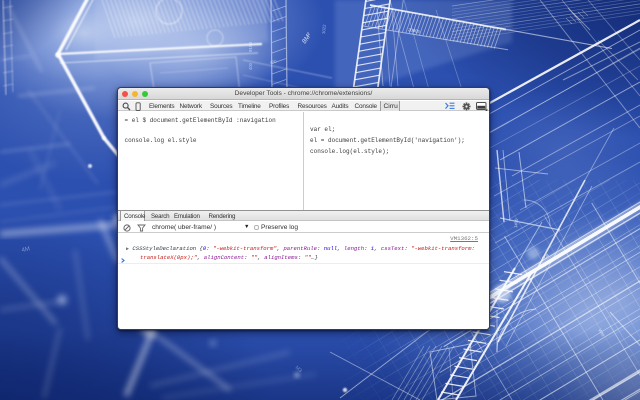 The width and height of the screenshot is (640, 400). What do you see at coordinates (516, 223) in the screenshot?
I see `svg-text: 1400` at bounding box center [516, 223].